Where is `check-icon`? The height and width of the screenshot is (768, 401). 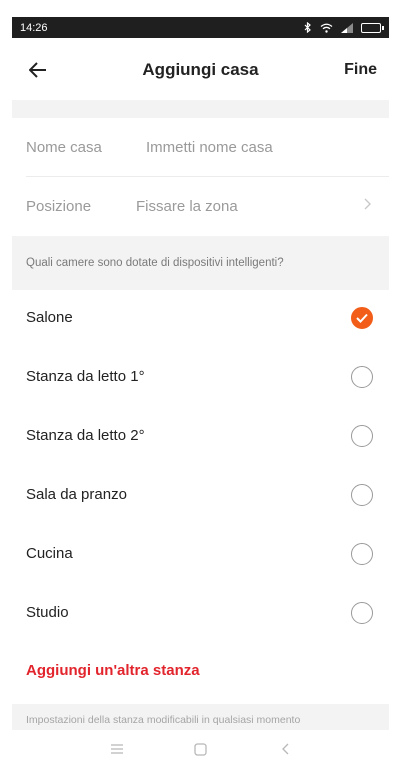 check-icon is located at coordinates (362, 318).